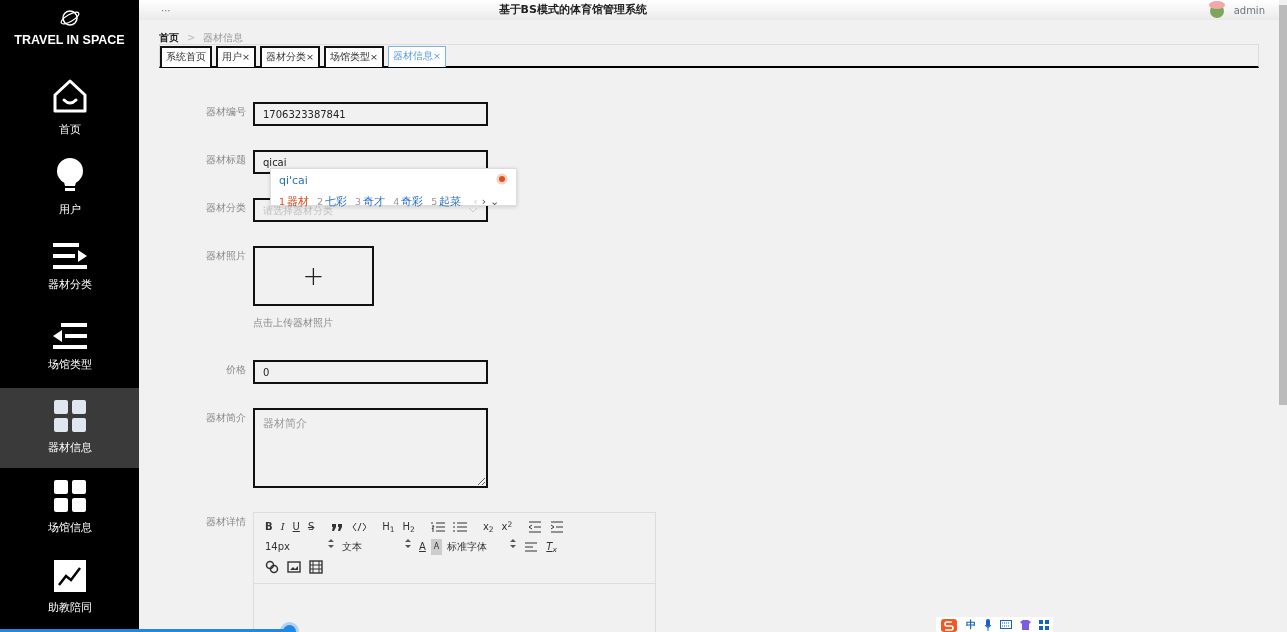 This screenshot has height=632, width=1287. I want to click on breadcrumb-item: 器材信息, so click(223, 37).